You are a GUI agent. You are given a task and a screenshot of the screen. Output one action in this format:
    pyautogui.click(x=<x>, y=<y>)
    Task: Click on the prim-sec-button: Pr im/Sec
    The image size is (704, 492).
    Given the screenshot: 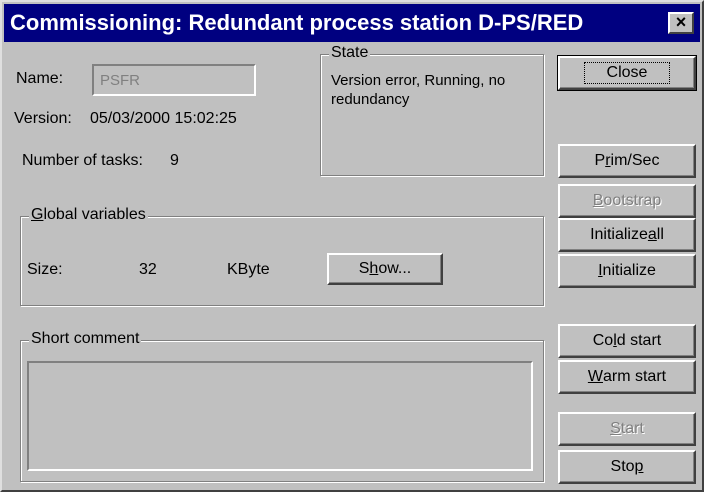 What is the action you would take?
    pyautogui.click(x=627, y=161)
    